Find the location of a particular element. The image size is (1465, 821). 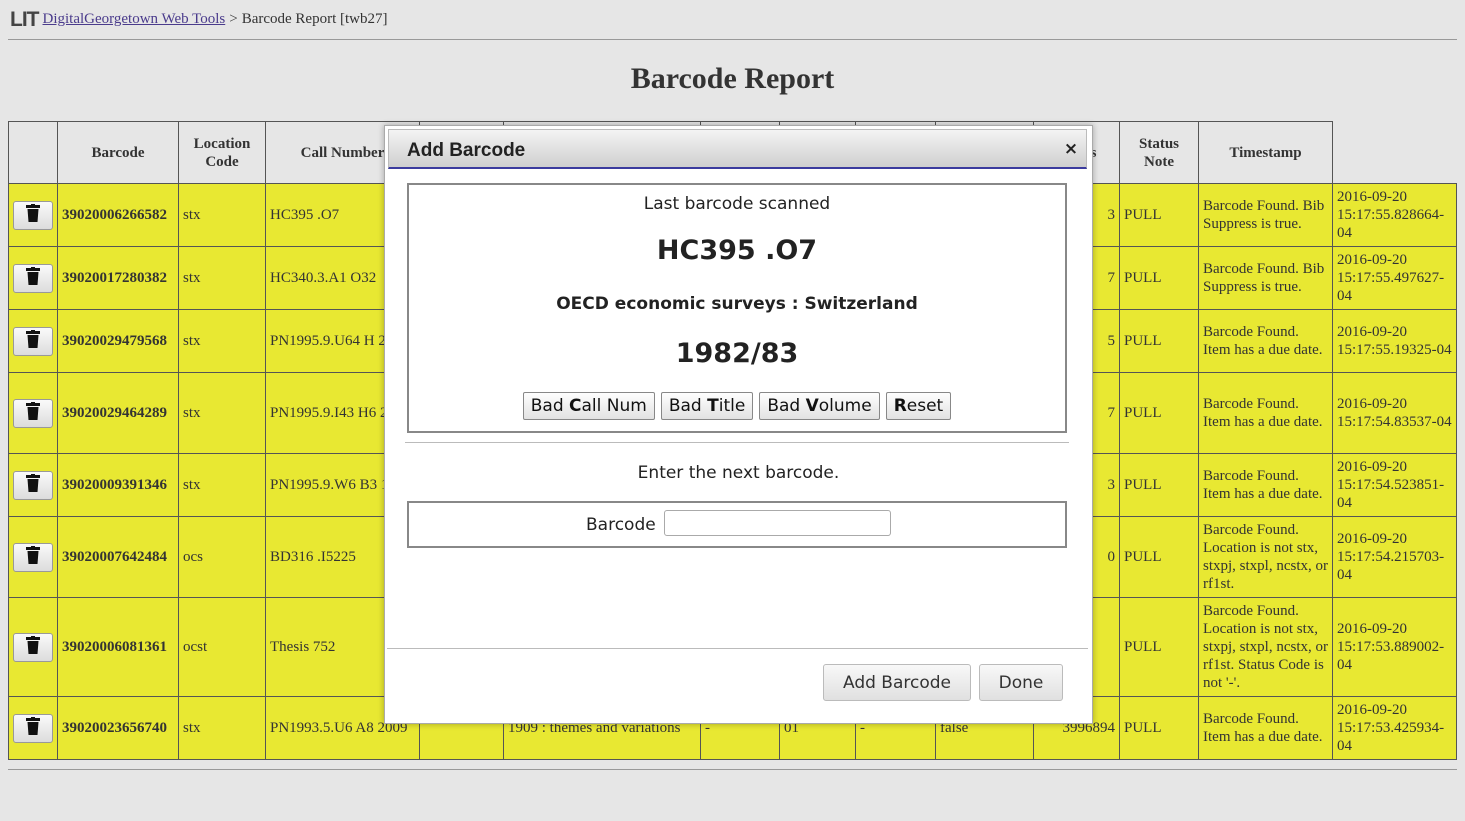

home-link: DigitalGeorgetown Web Tools is located at coordinates (134, 19).